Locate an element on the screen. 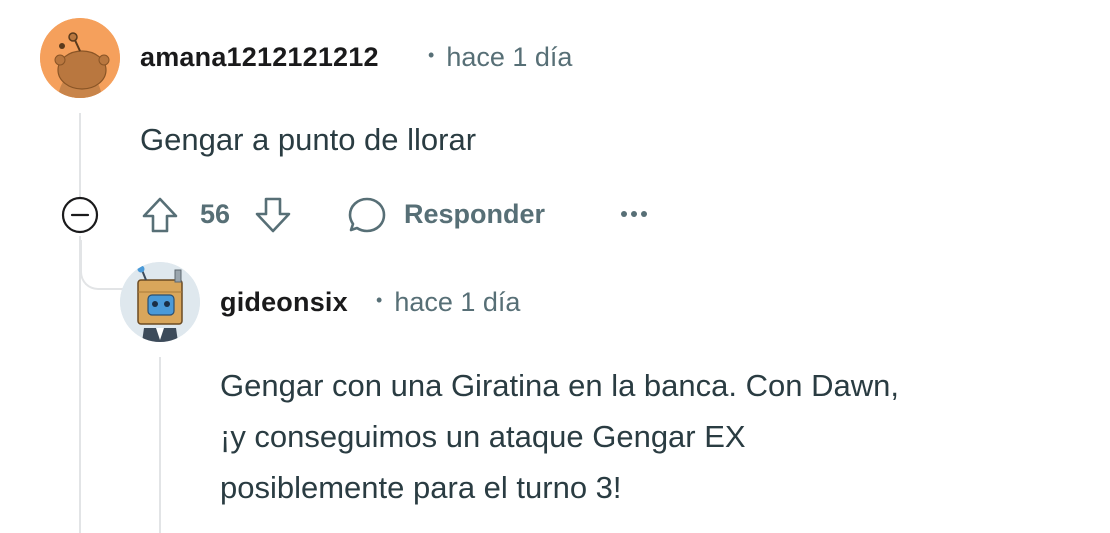 The image size is (1110, 533). more-options-icon is located at coordinates (634, 214).